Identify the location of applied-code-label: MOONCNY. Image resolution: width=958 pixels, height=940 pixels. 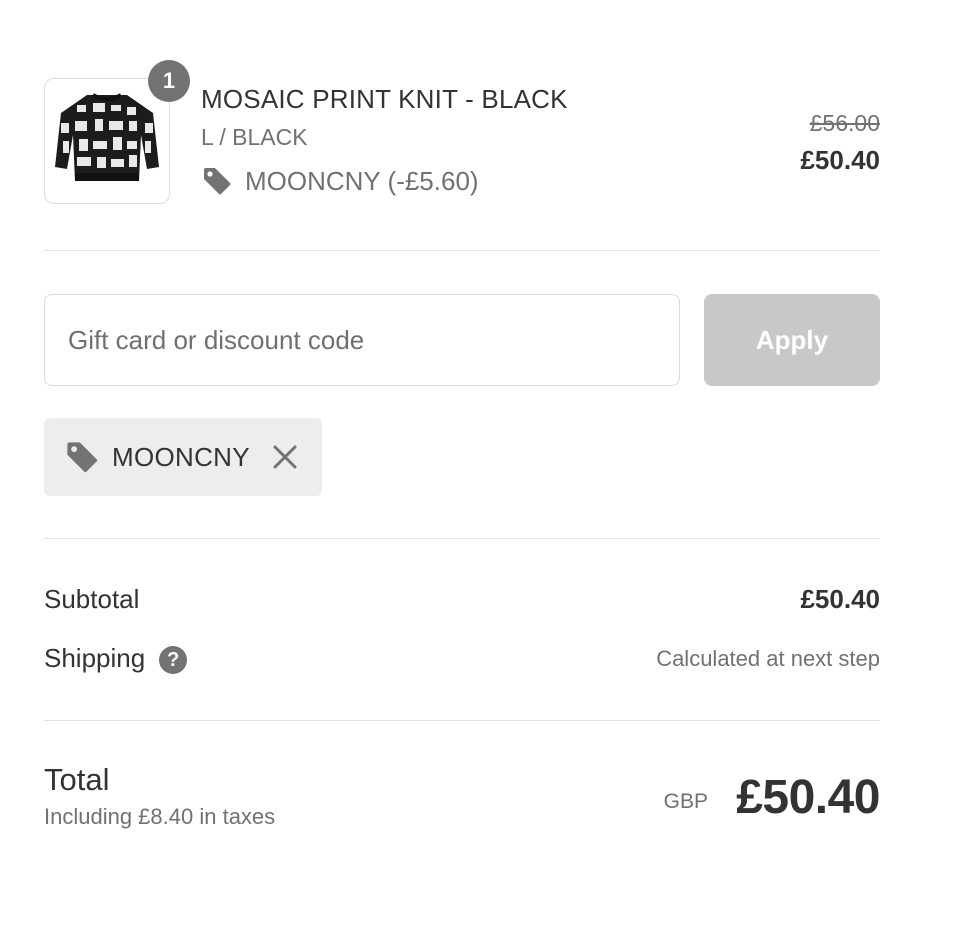
(181, 456).